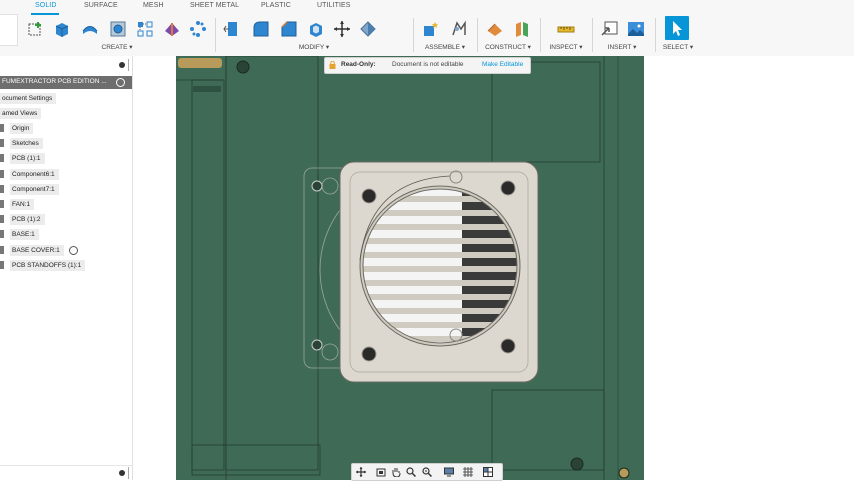  I want to click on browser-item-base: BASE:1, so click(19, 234).